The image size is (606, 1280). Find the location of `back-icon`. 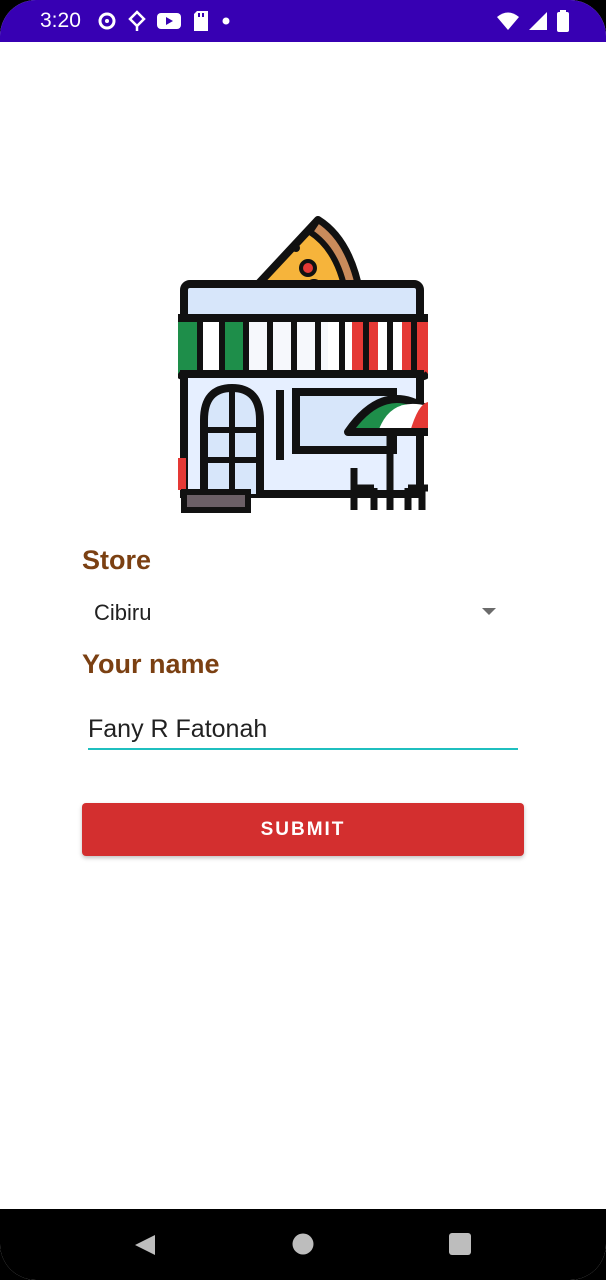

back-icon is located at coordinates (145, 1245).